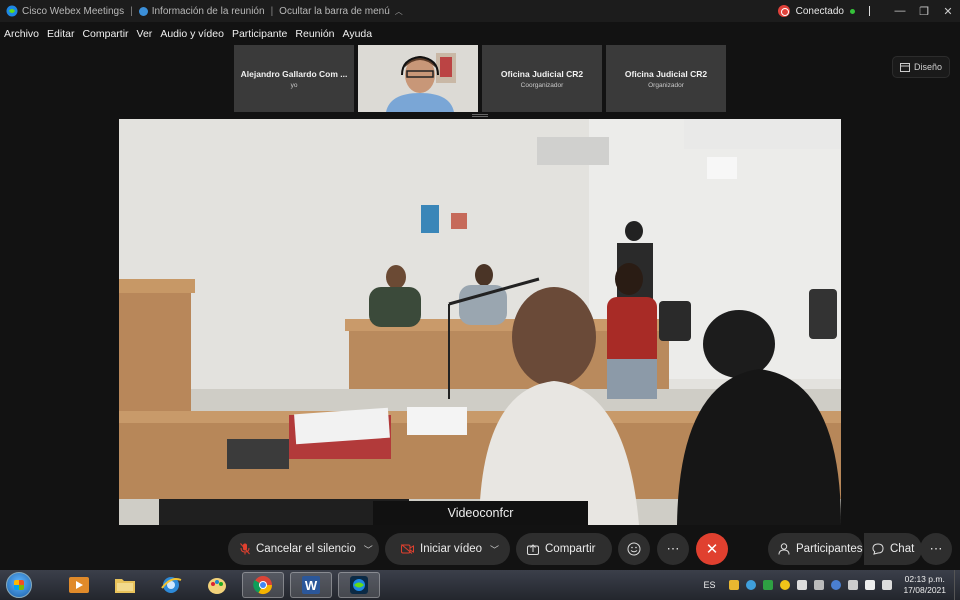 The width and height of the screenshot is (960, 600). I want to click on reactions-button, so click(634, 549).